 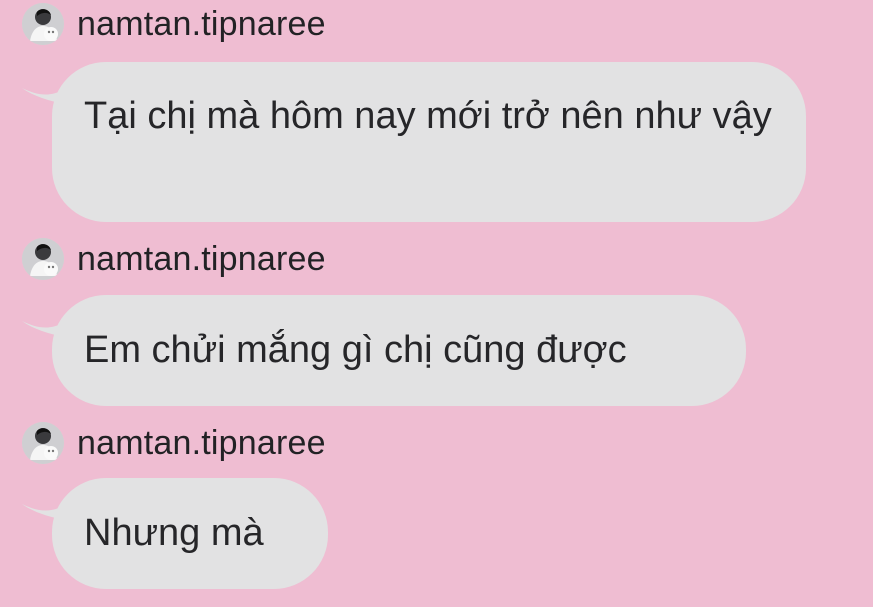 I want to click on message-bubble: Nhưng mà, so click(x=190, y=533).